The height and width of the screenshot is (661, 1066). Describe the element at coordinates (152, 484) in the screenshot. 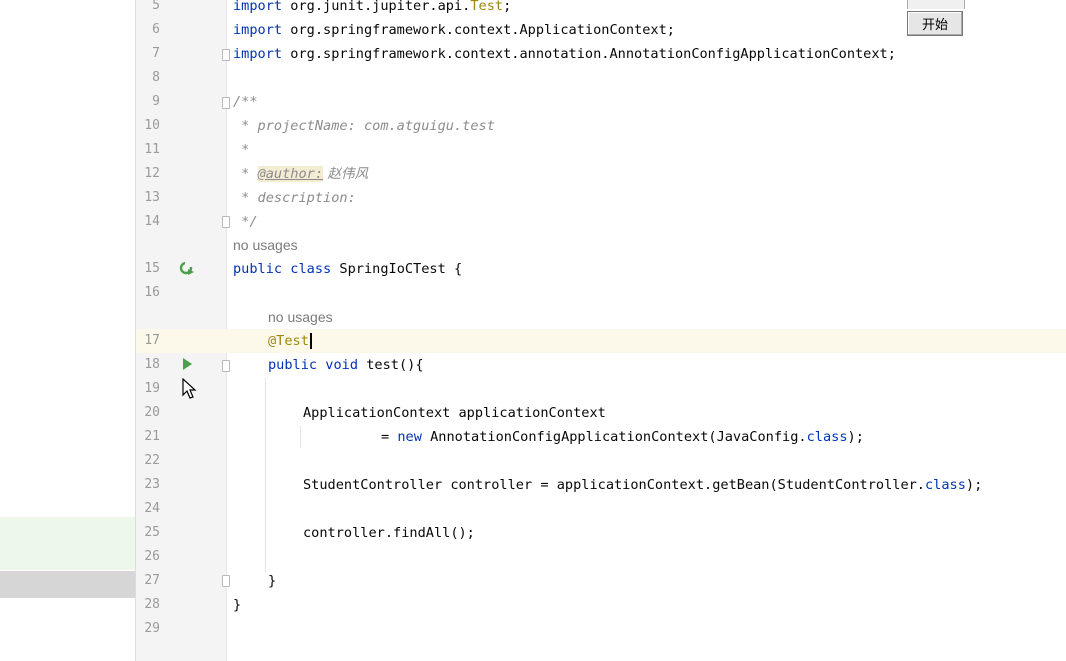

I see `line-number: 23` at that location.